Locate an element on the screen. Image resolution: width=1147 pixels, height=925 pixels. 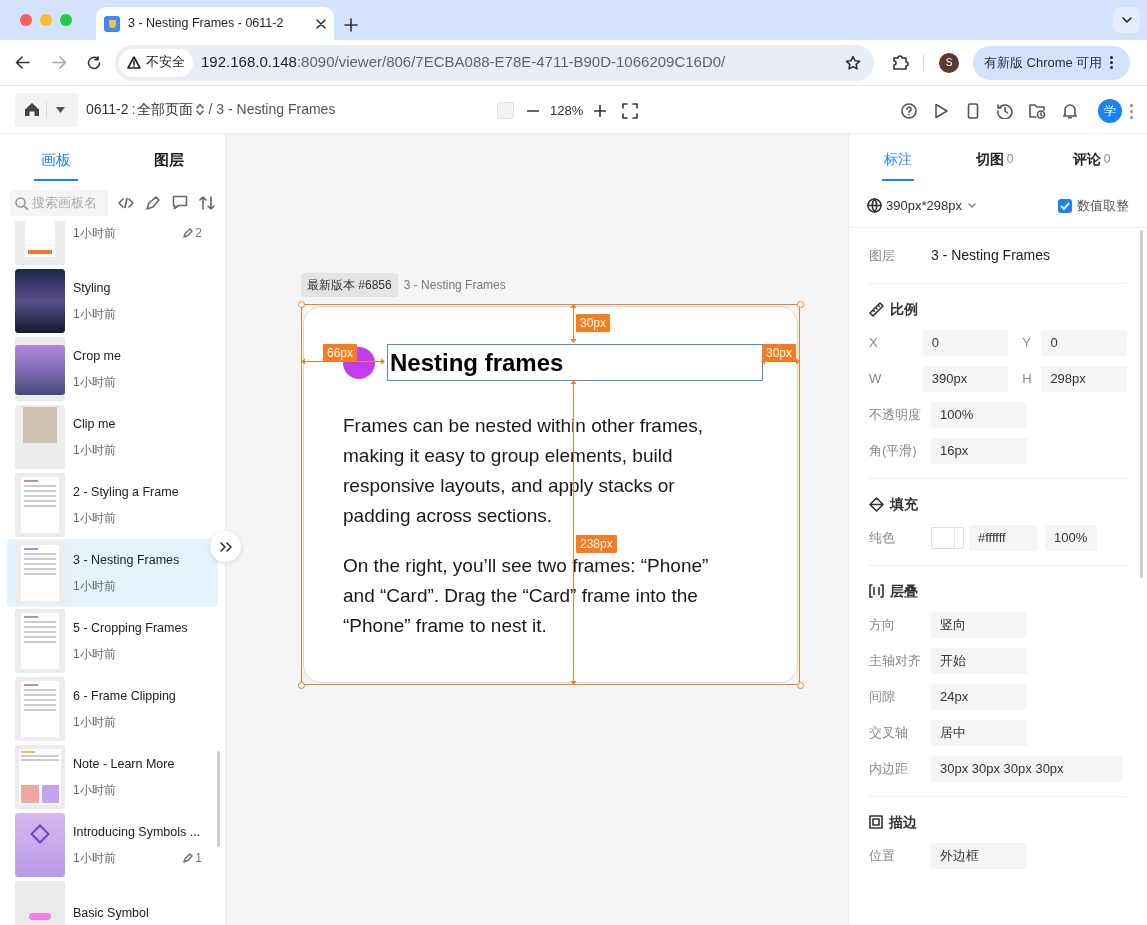
artboard-title: 2 - Styling a Frame is located at coordinates (126, 493).